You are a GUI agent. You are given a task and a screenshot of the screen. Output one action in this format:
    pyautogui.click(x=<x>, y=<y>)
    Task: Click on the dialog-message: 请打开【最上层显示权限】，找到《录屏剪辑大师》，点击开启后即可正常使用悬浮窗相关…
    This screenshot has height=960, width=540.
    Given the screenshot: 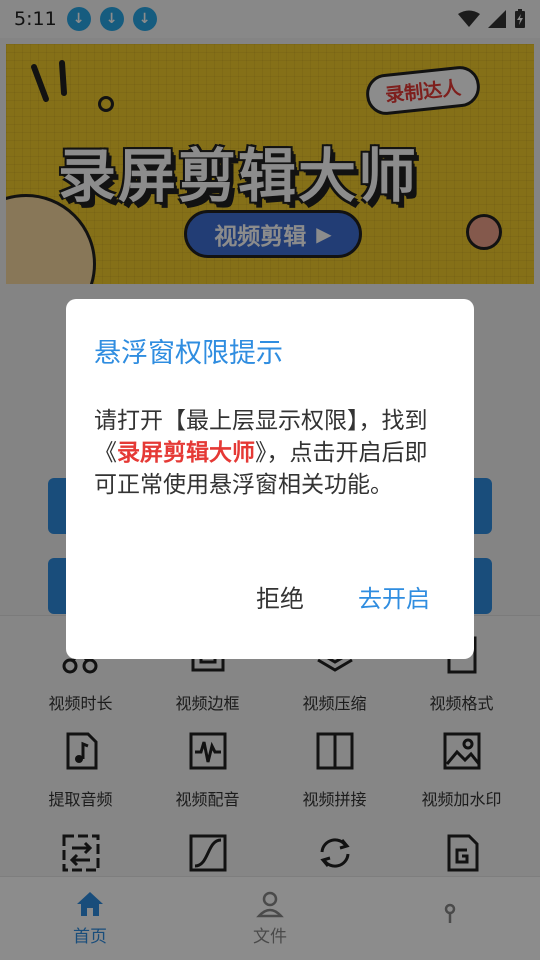 What is the action you would take?
    pyautogui.click(x=269, y=453)
    